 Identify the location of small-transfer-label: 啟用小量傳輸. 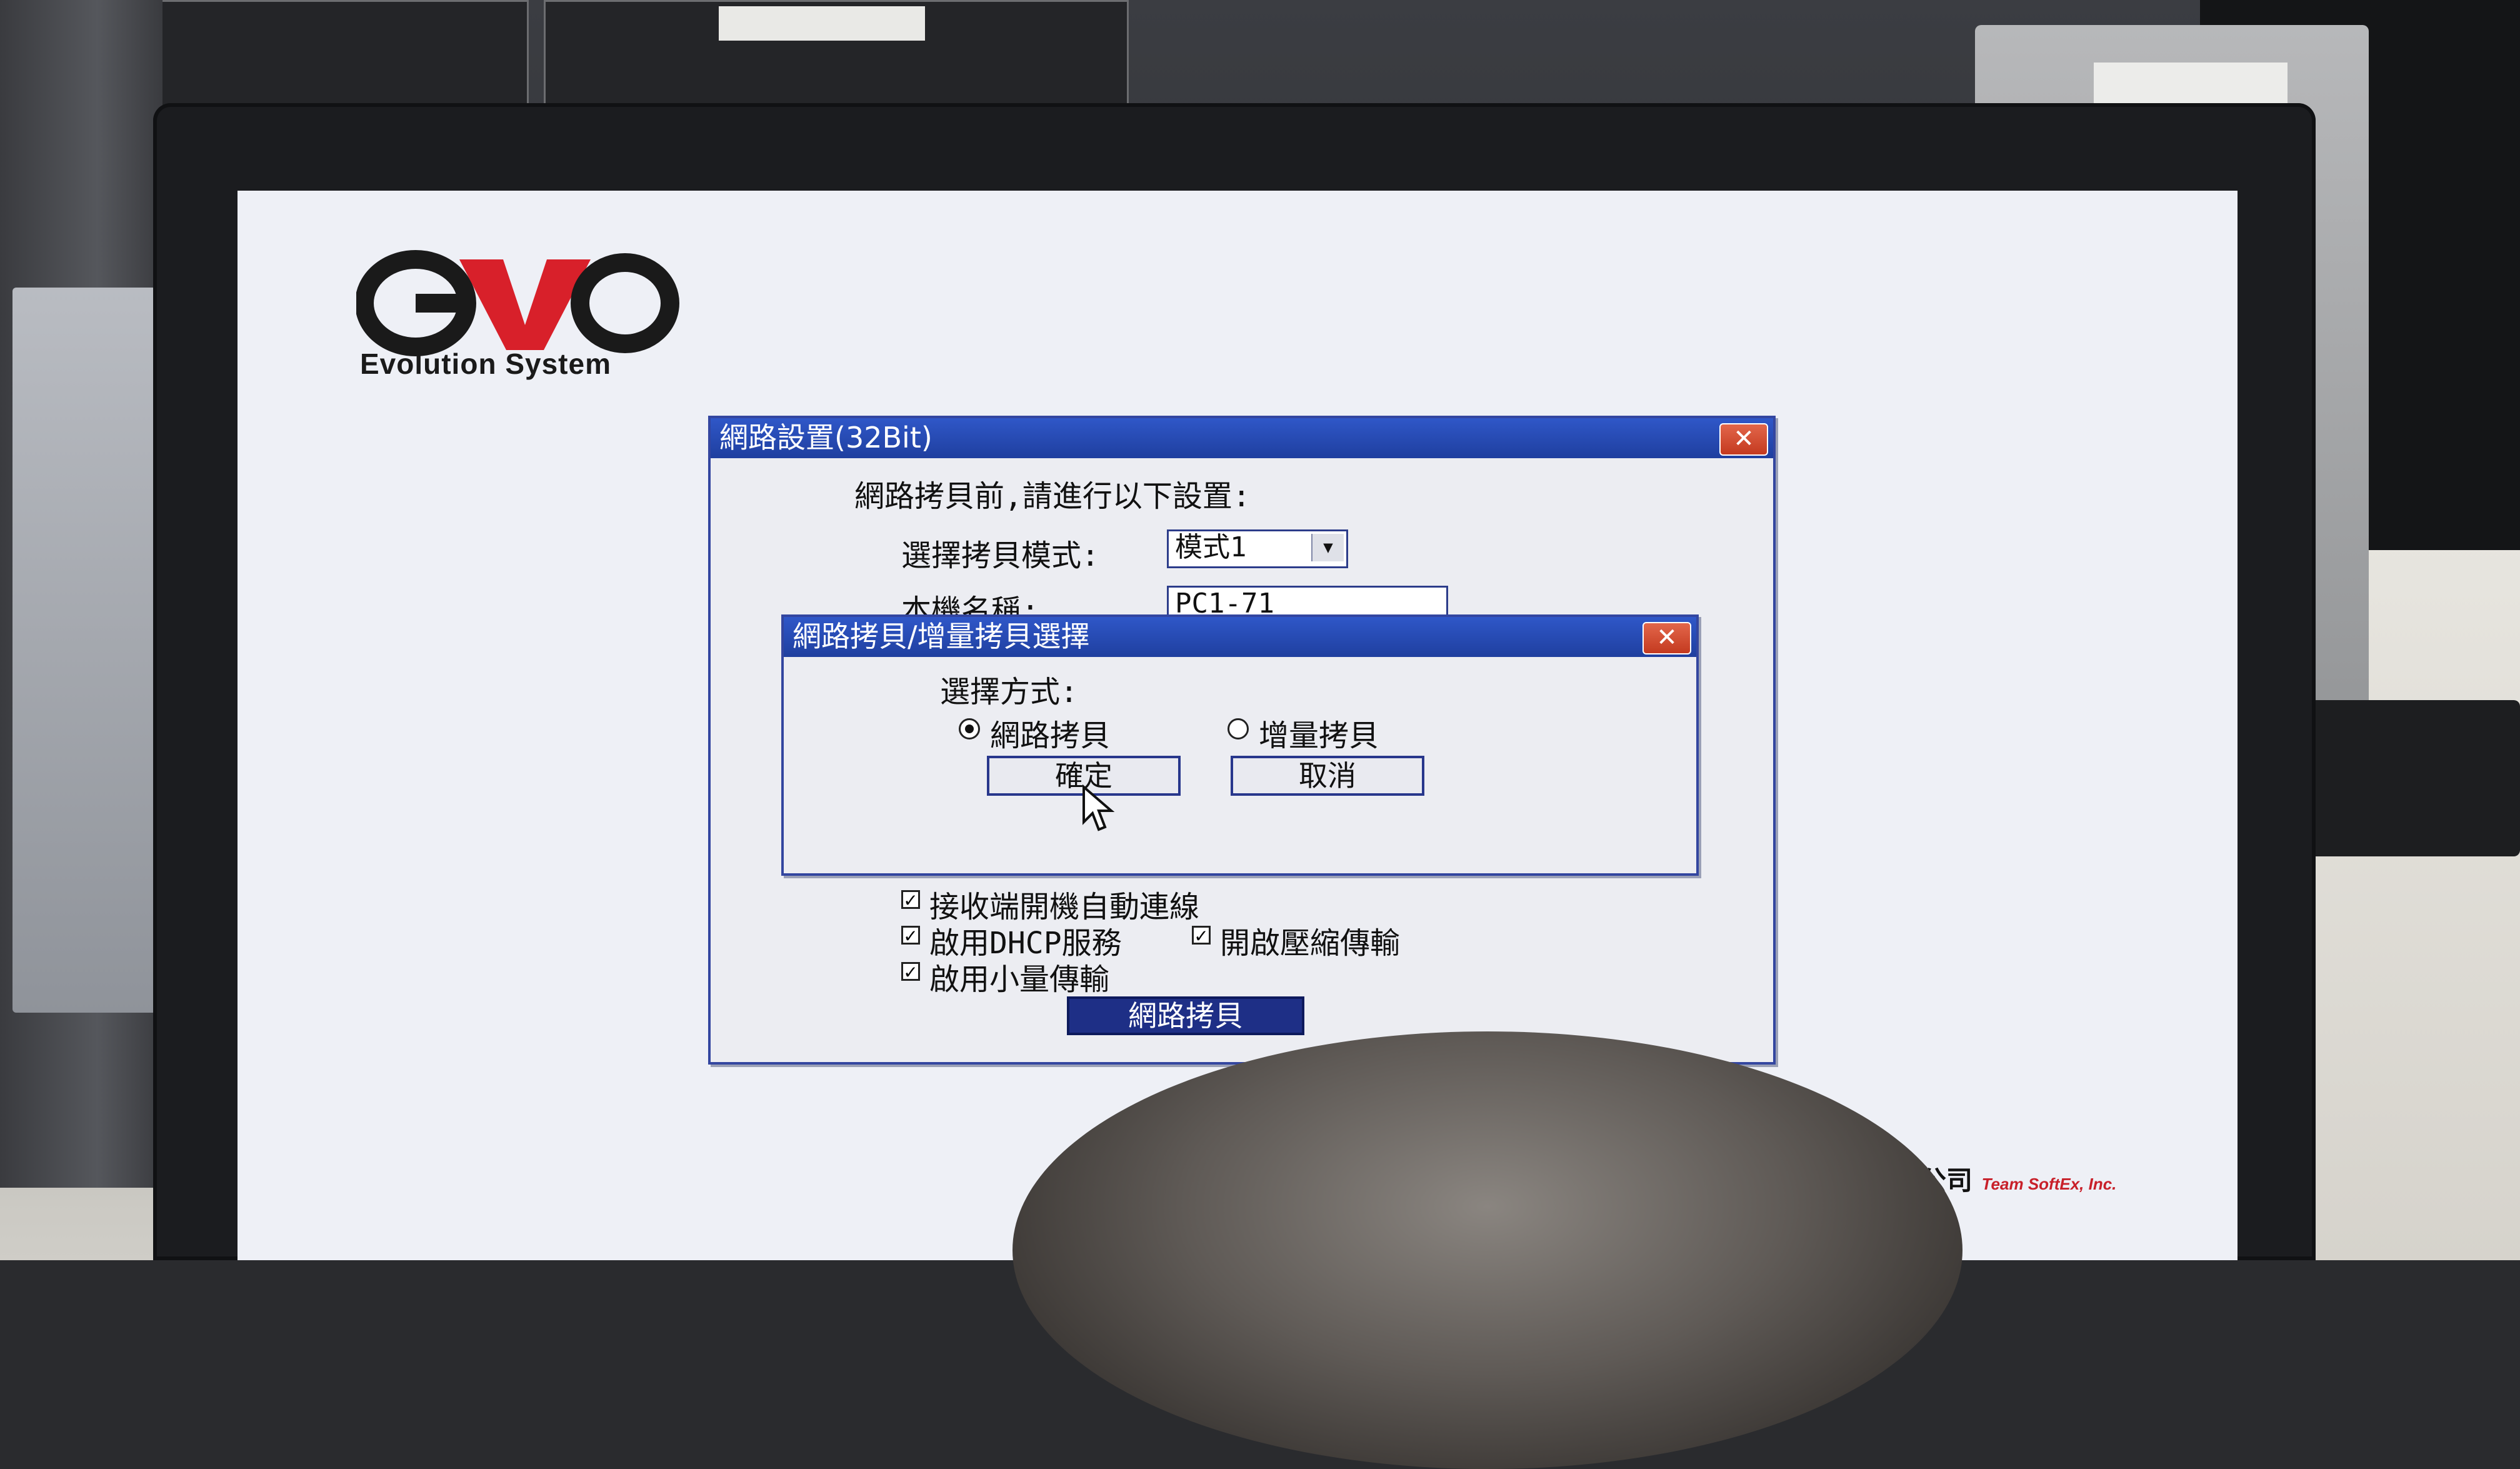
(1019, 980).